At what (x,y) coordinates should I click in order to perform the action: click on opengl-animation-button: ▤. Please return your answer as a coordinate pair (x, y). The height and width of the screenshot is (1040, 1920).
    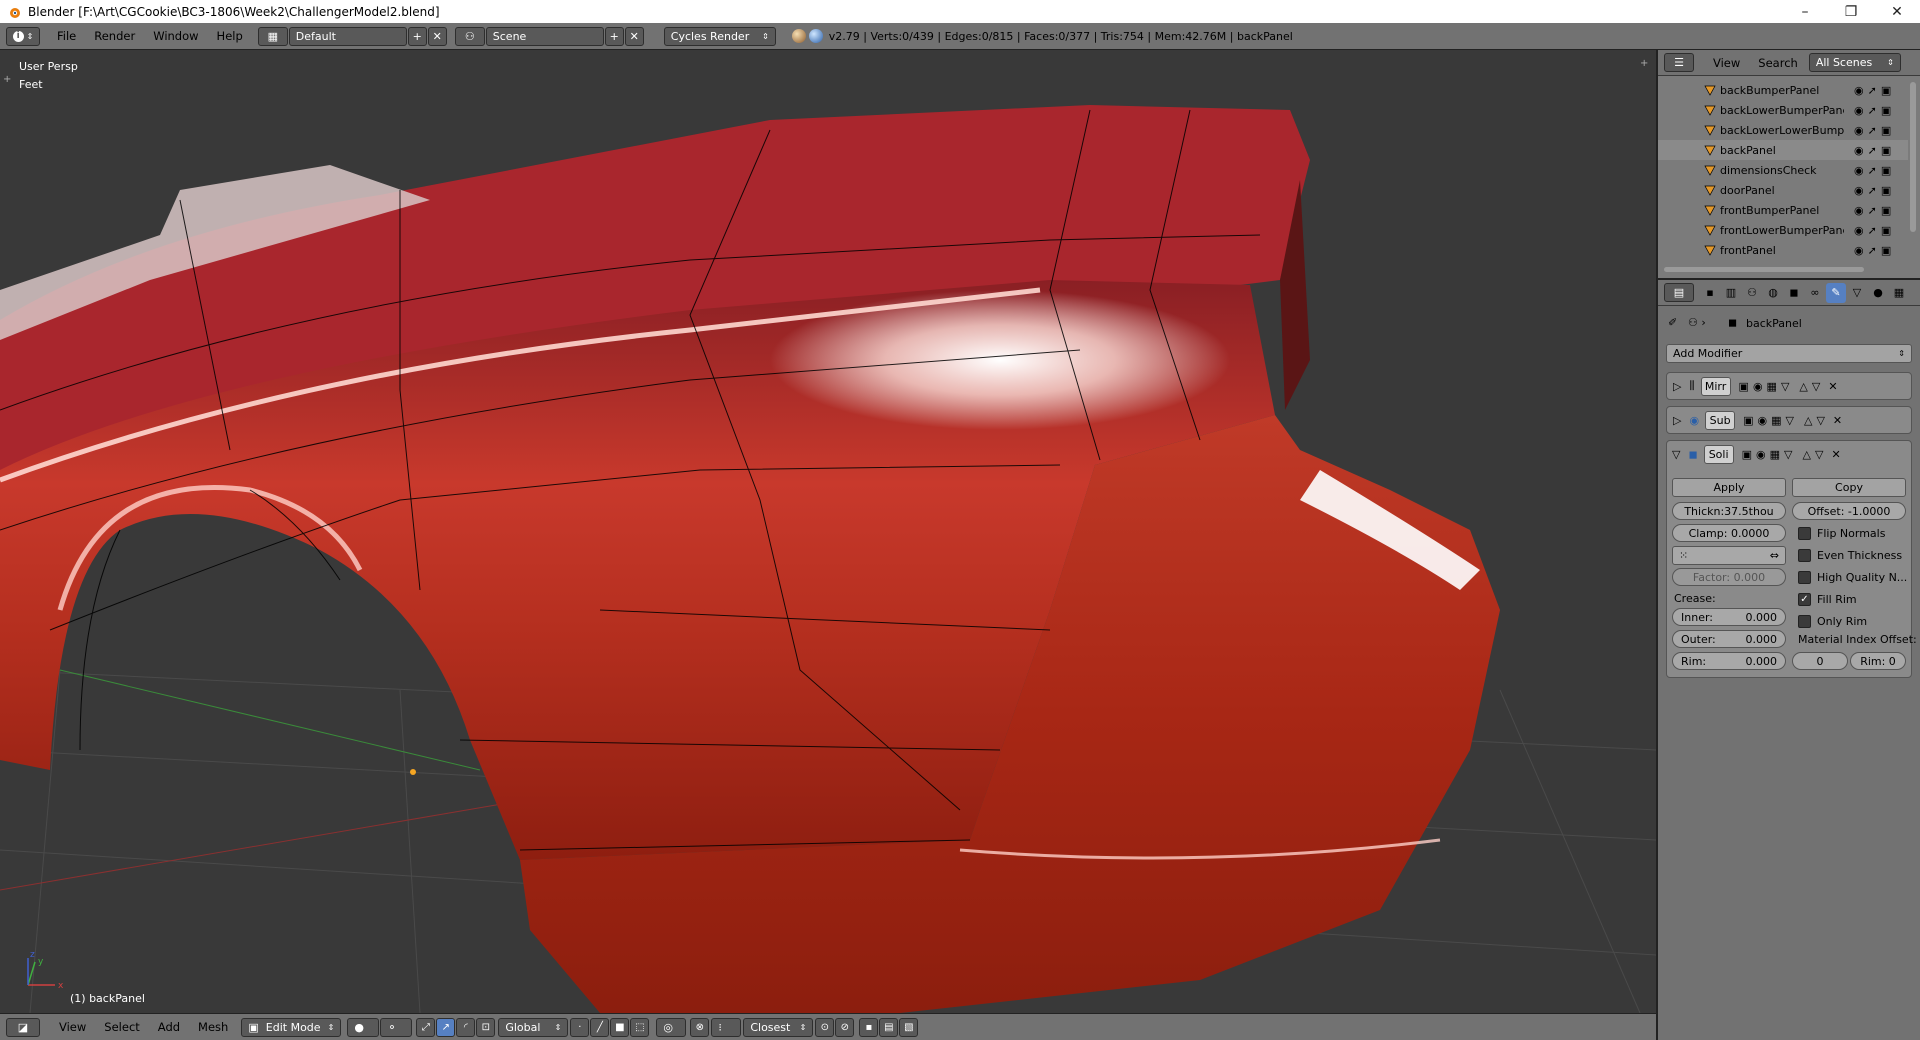
    Looking at the image, I should click on (889, 1027).